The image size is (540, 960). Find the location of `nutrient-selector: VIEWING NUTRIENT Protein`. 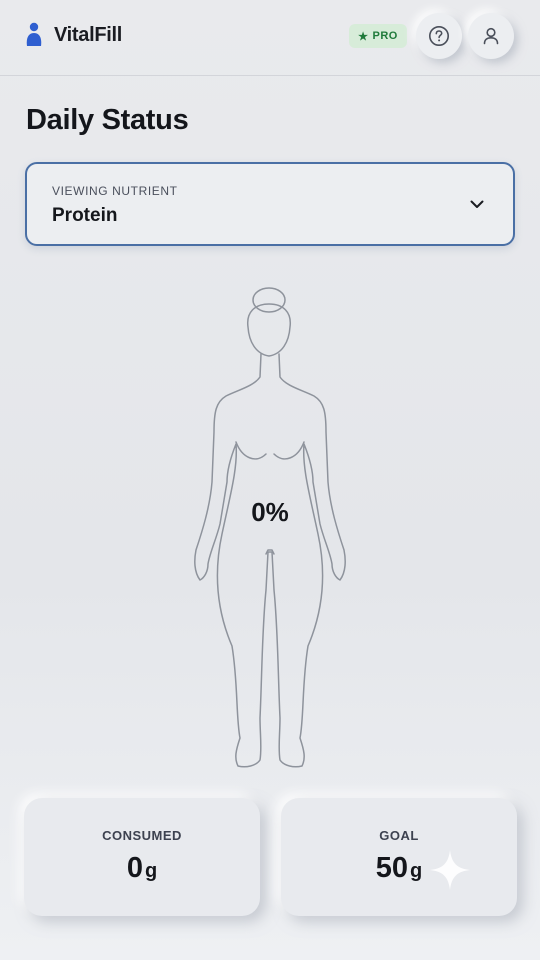

nutrient-selector: VIEWING NUTRIENT Protein is located at coordinates (270, 204).